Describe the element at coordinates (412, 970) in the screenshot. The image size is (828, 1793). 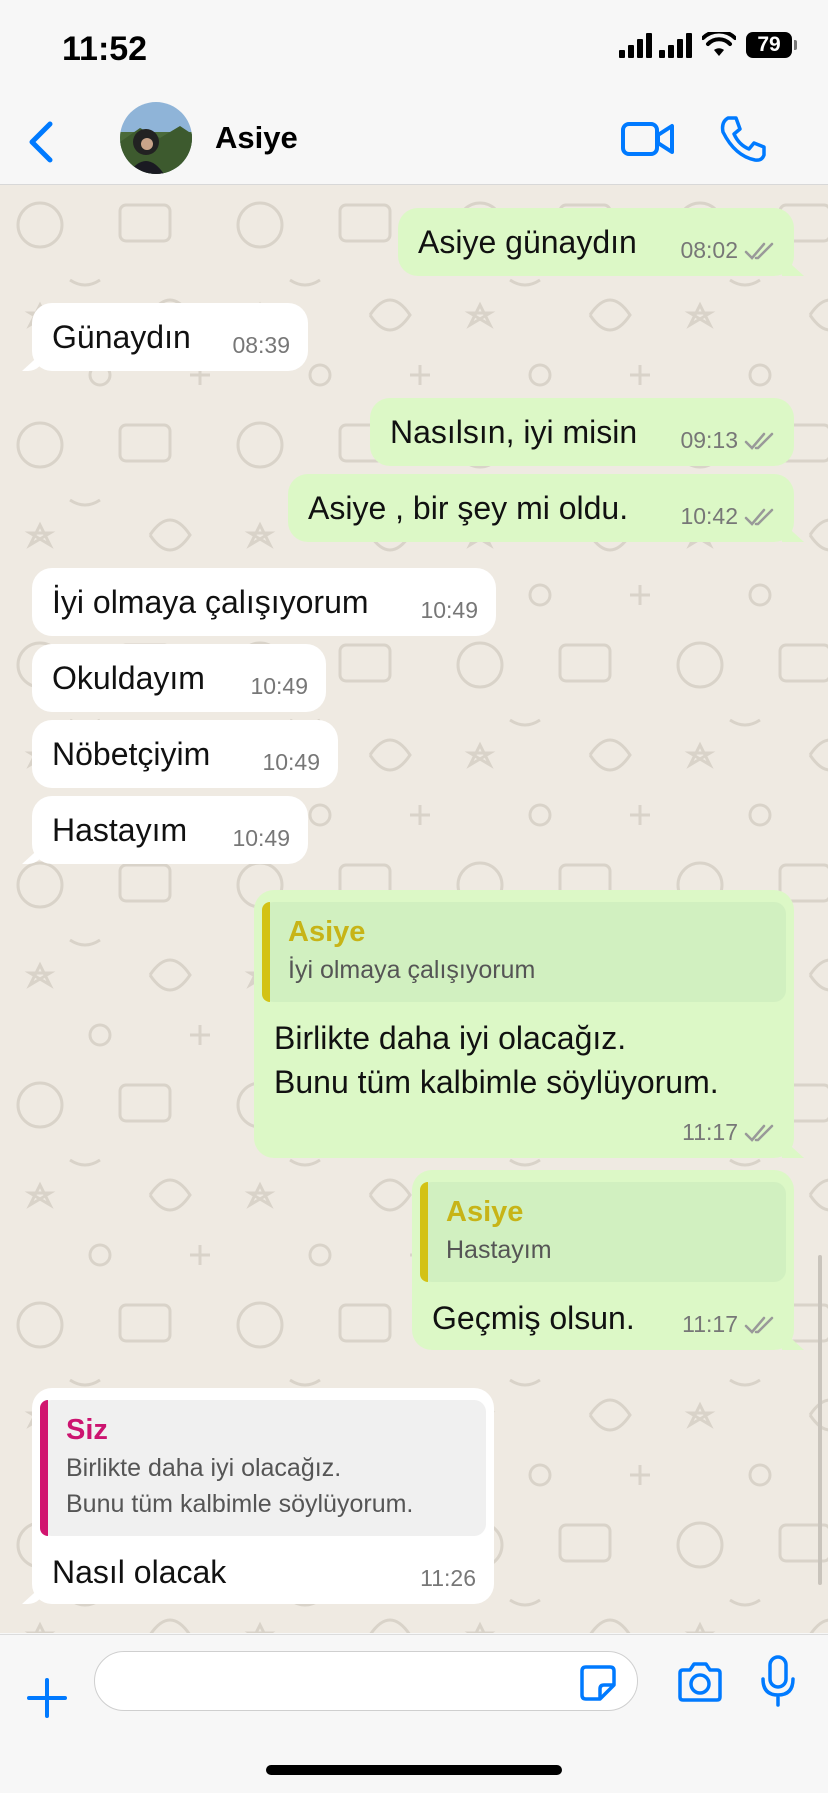
I see `quote-text: İyi olmaya çalışıyorum` at that location.